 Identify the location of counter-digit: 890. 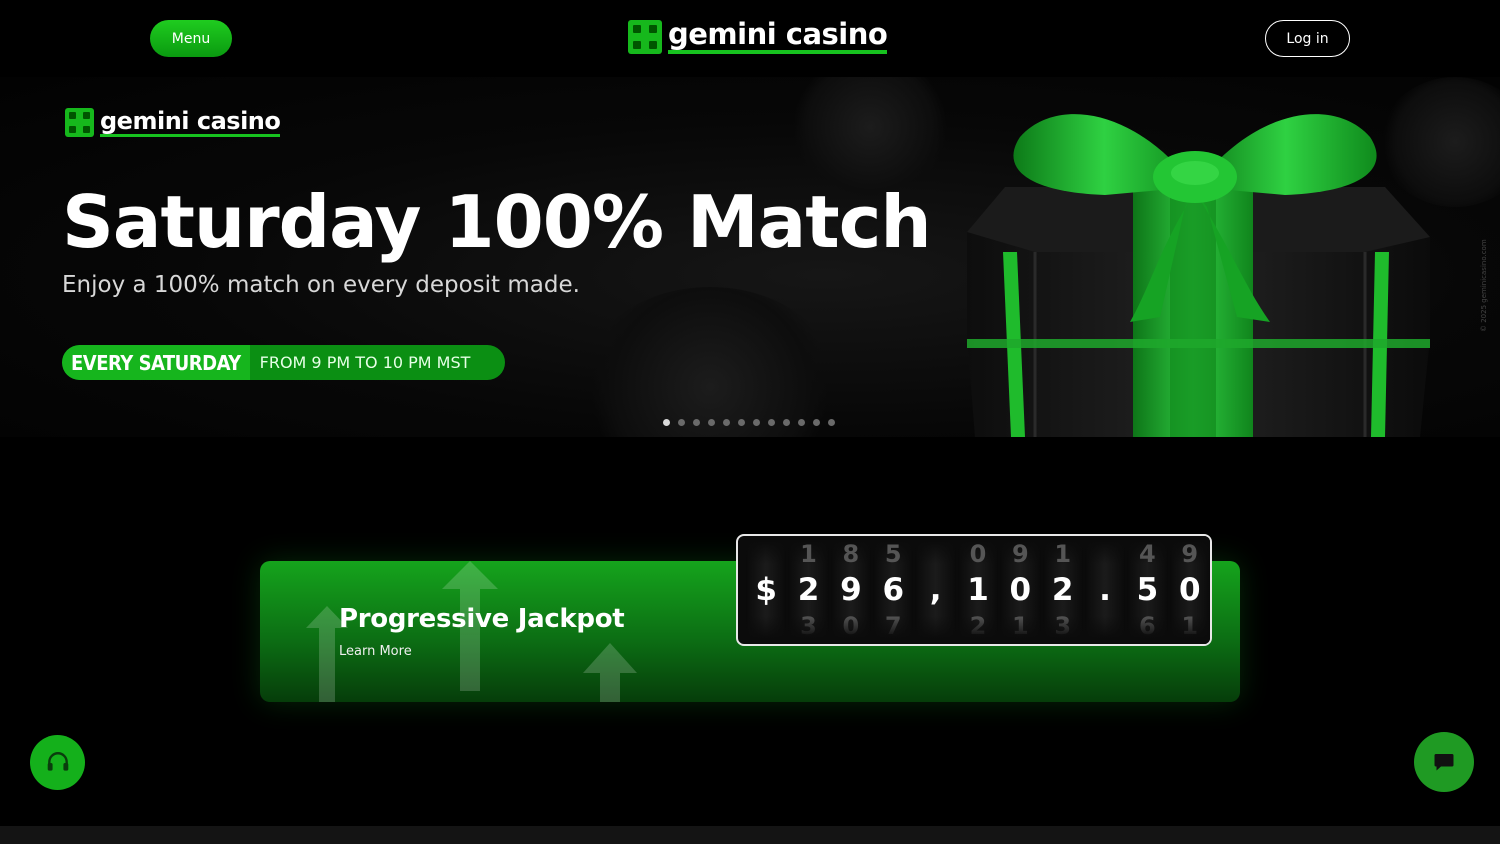
(851, 590).